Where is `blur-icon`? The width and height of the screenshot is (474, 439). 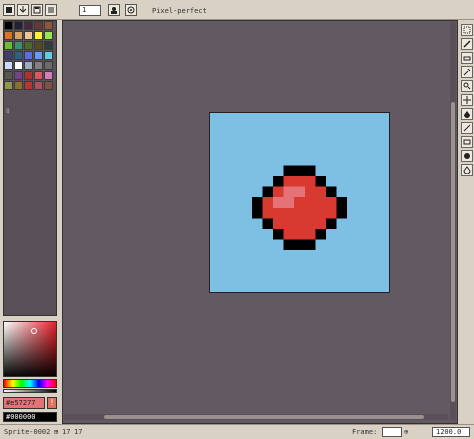 blur-icon is located at coordinates (467, 170).